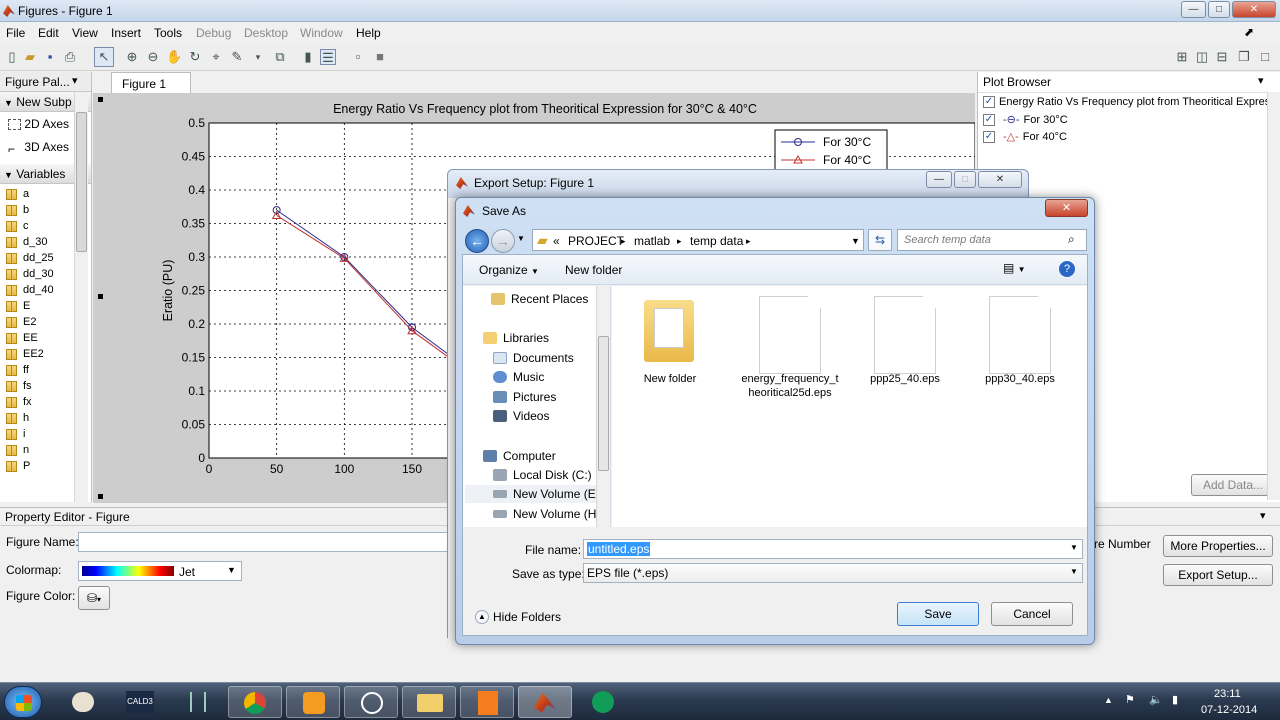  What do you see at coordinates (989, 102) in the screenshot?
I see `axes-checkbox: ✓` at bounding box center [989, 102].